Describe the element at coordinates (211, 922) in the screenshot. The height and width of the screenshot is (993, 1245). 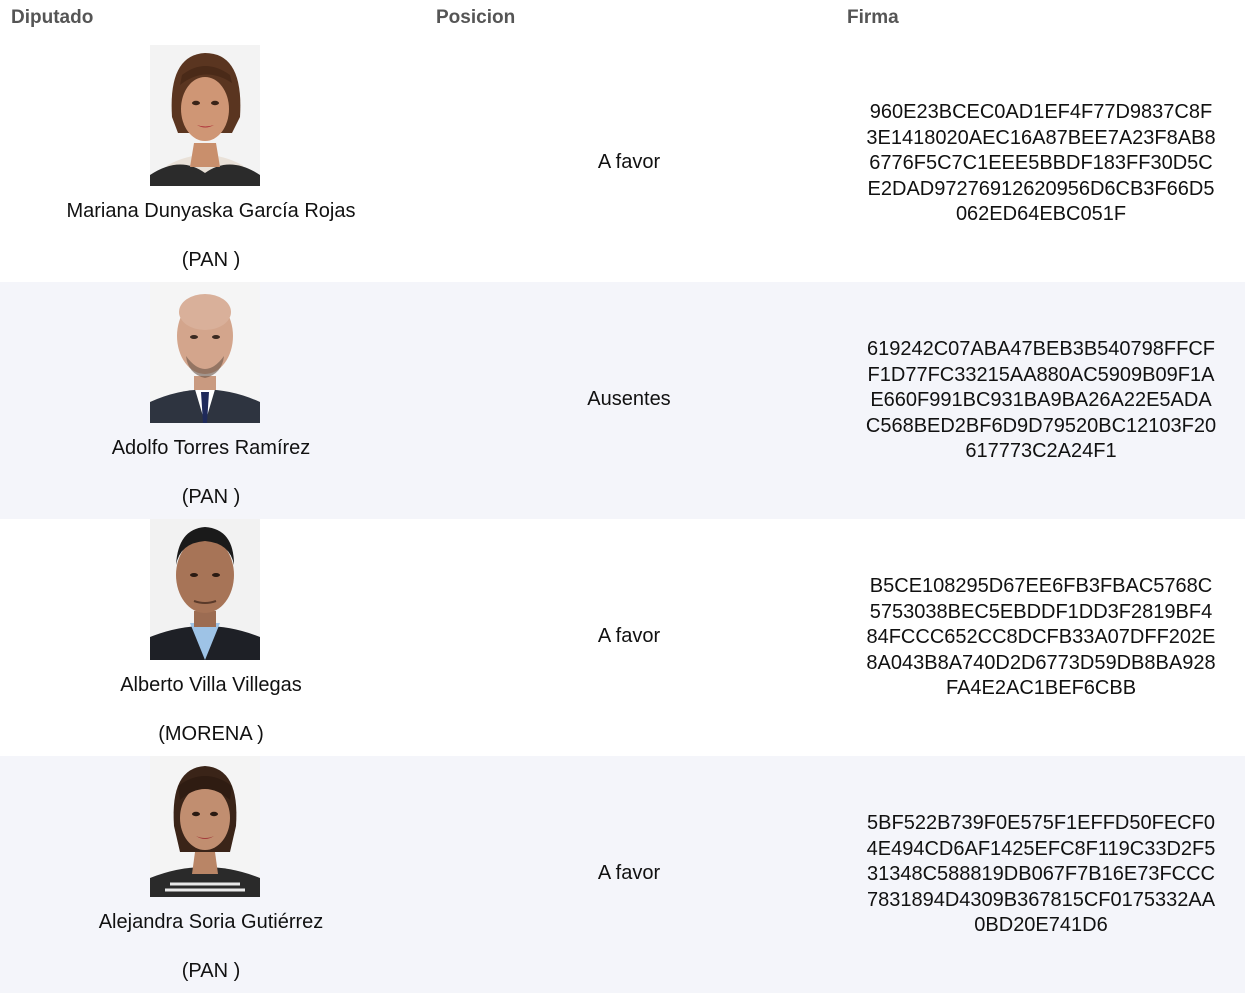
I see `deputy-name: Alejandra Soria Gutiérrez` at that location.